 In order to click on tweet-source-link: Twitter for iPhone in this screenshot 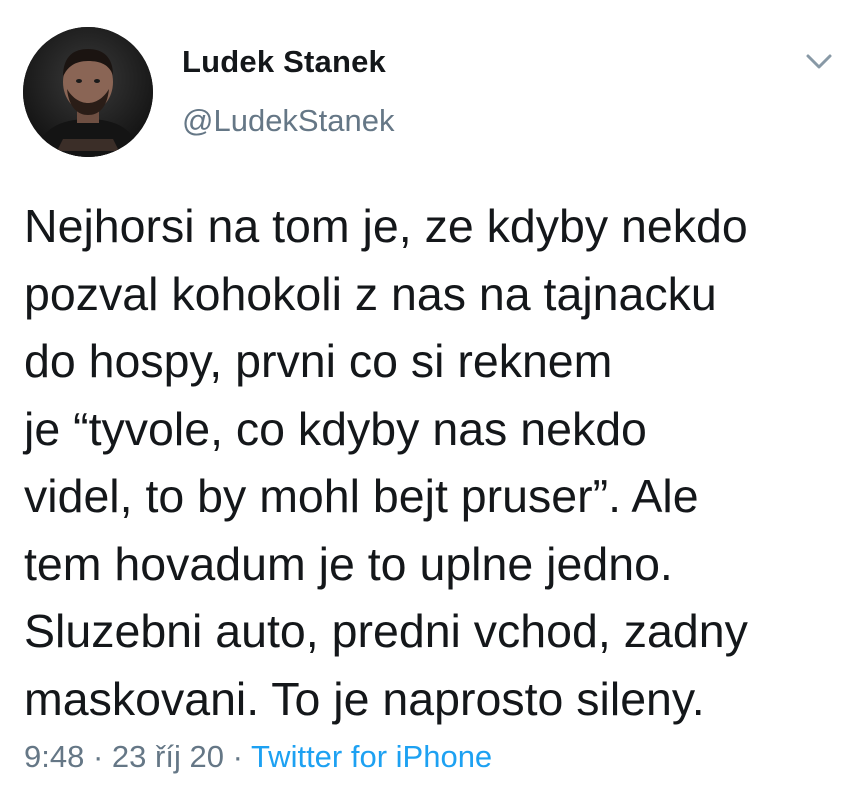, I will do `click(371, 756)`.